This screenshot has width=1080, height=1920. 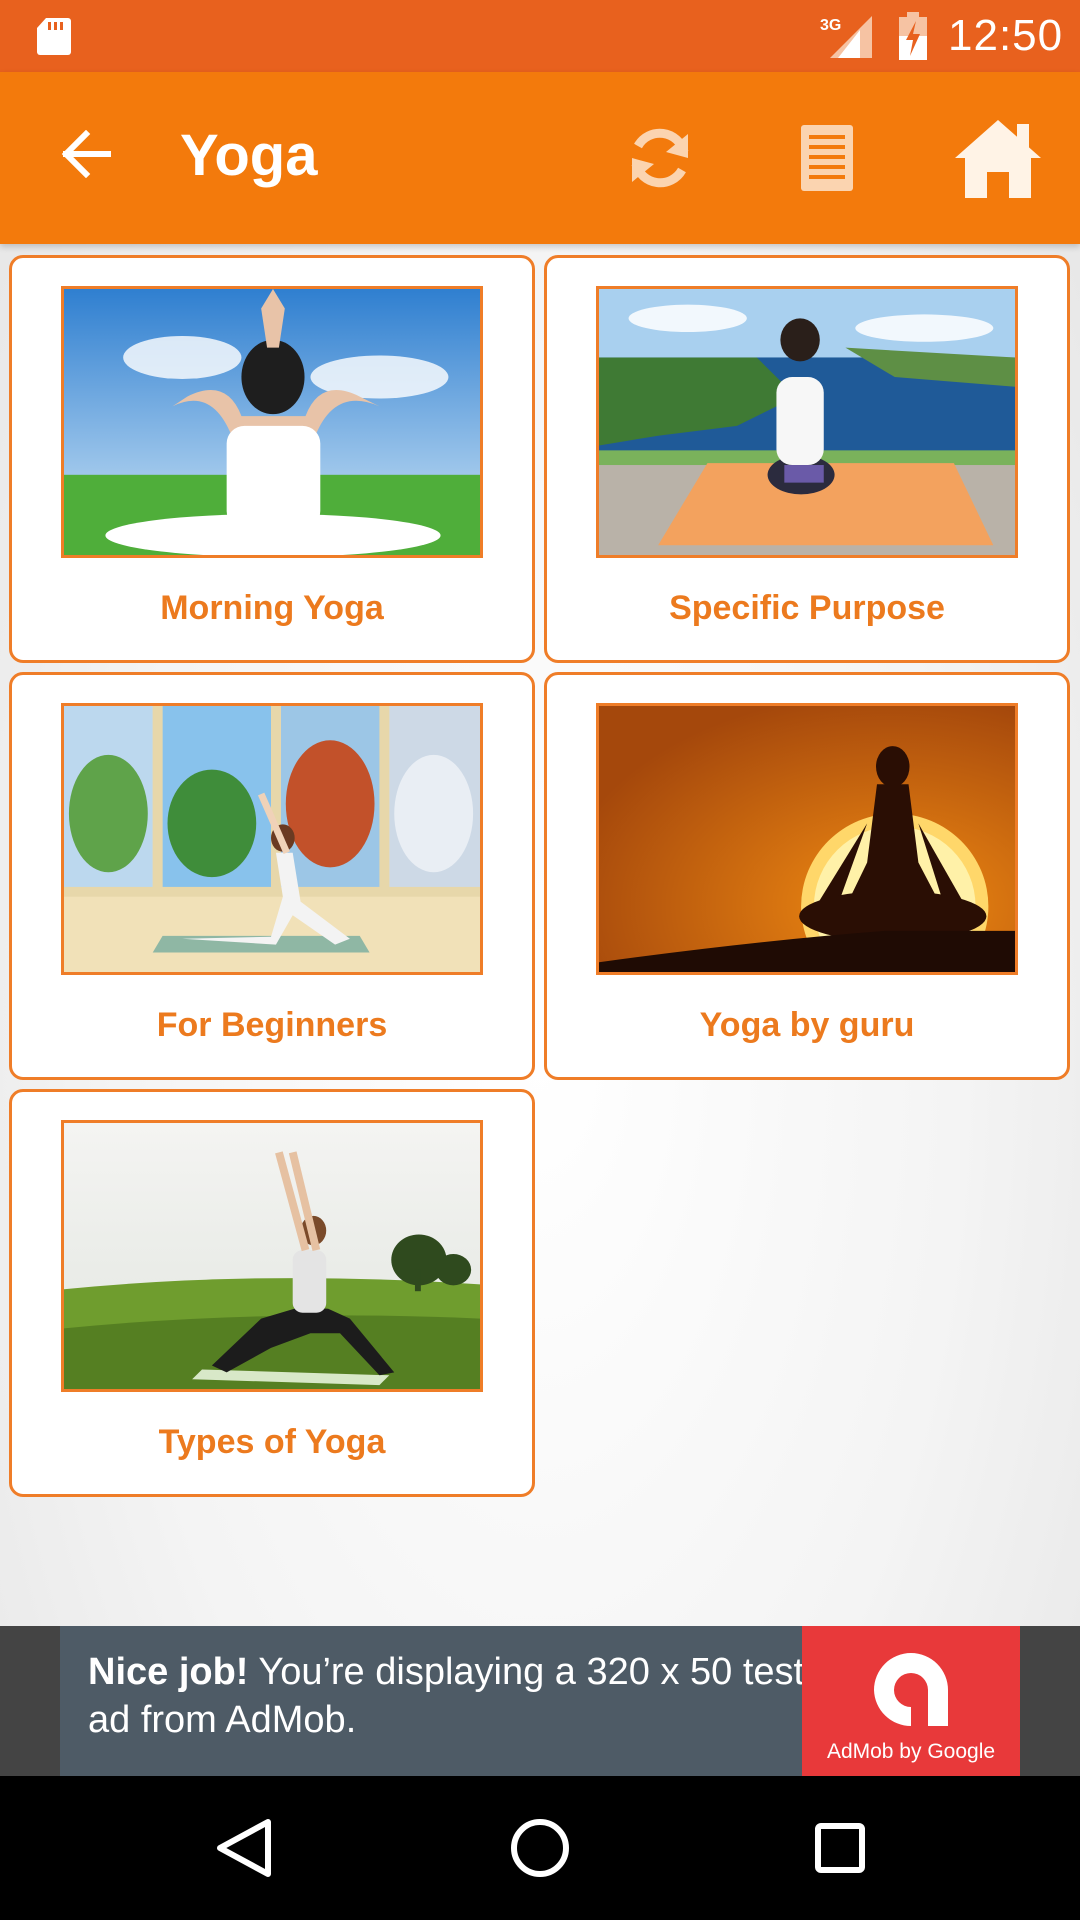 What do you see at coordinates (807, 1025) in the screenshot?
I see `category-label: Yoga by guru` at bounding box center [807, 1025].